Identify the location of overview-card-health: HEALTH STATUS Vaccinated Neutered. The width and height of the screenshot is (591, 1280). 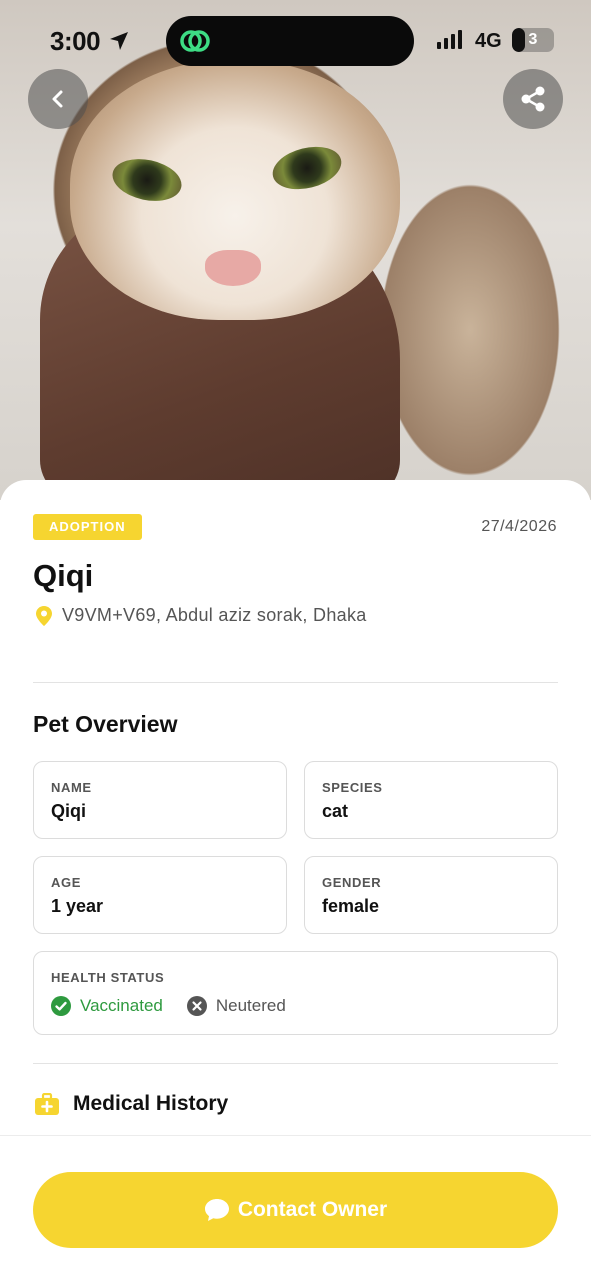
(295, 993).